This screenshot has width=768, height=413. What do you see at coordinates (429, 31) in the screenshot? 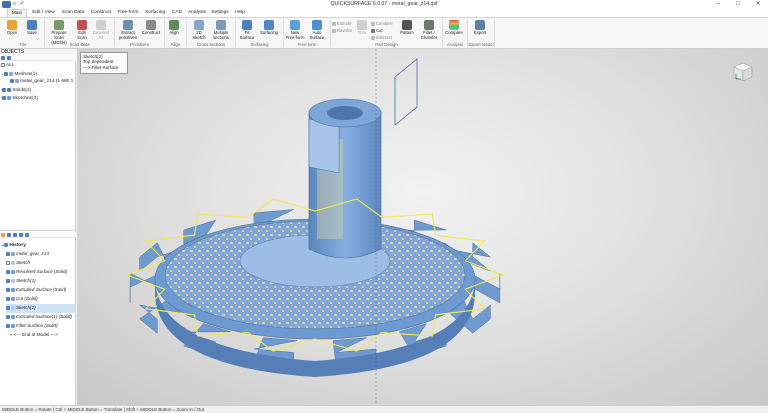
I see `fillet-chamfer-button: Fillet / Chamfer` at bounding box center [429, 31].